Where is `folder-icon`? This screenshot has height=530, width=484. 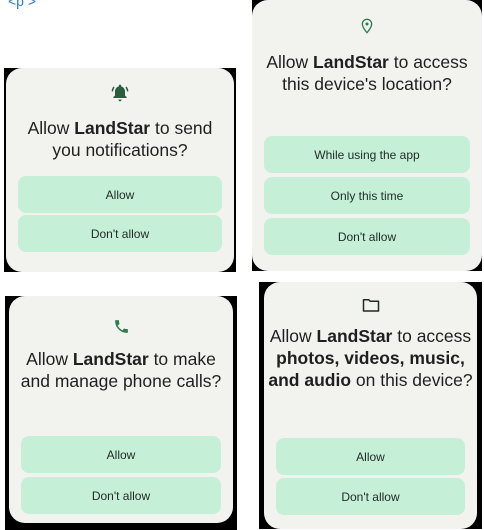 folder-icon is located at coordinates (370, 305).